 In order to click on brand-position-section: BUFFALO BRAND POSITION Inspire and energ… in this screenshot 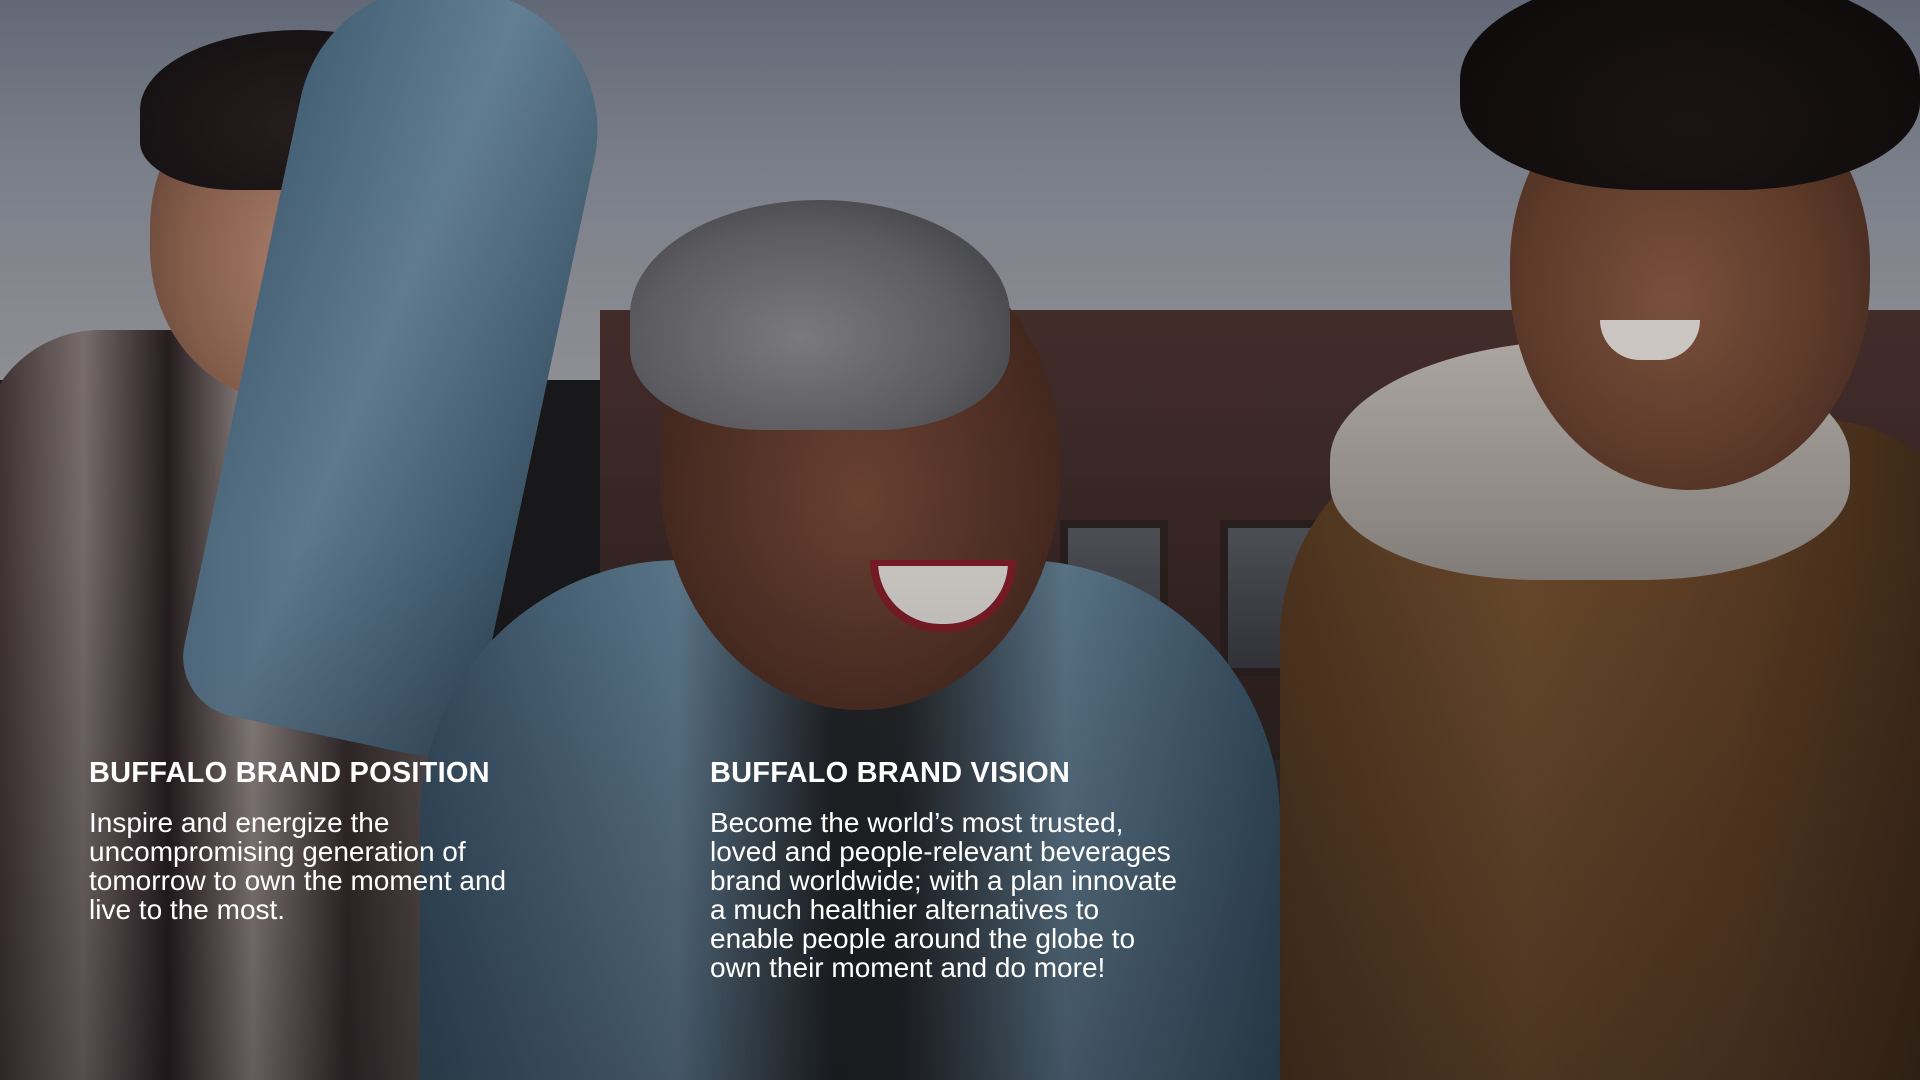, I will do `click(359, 840)`.